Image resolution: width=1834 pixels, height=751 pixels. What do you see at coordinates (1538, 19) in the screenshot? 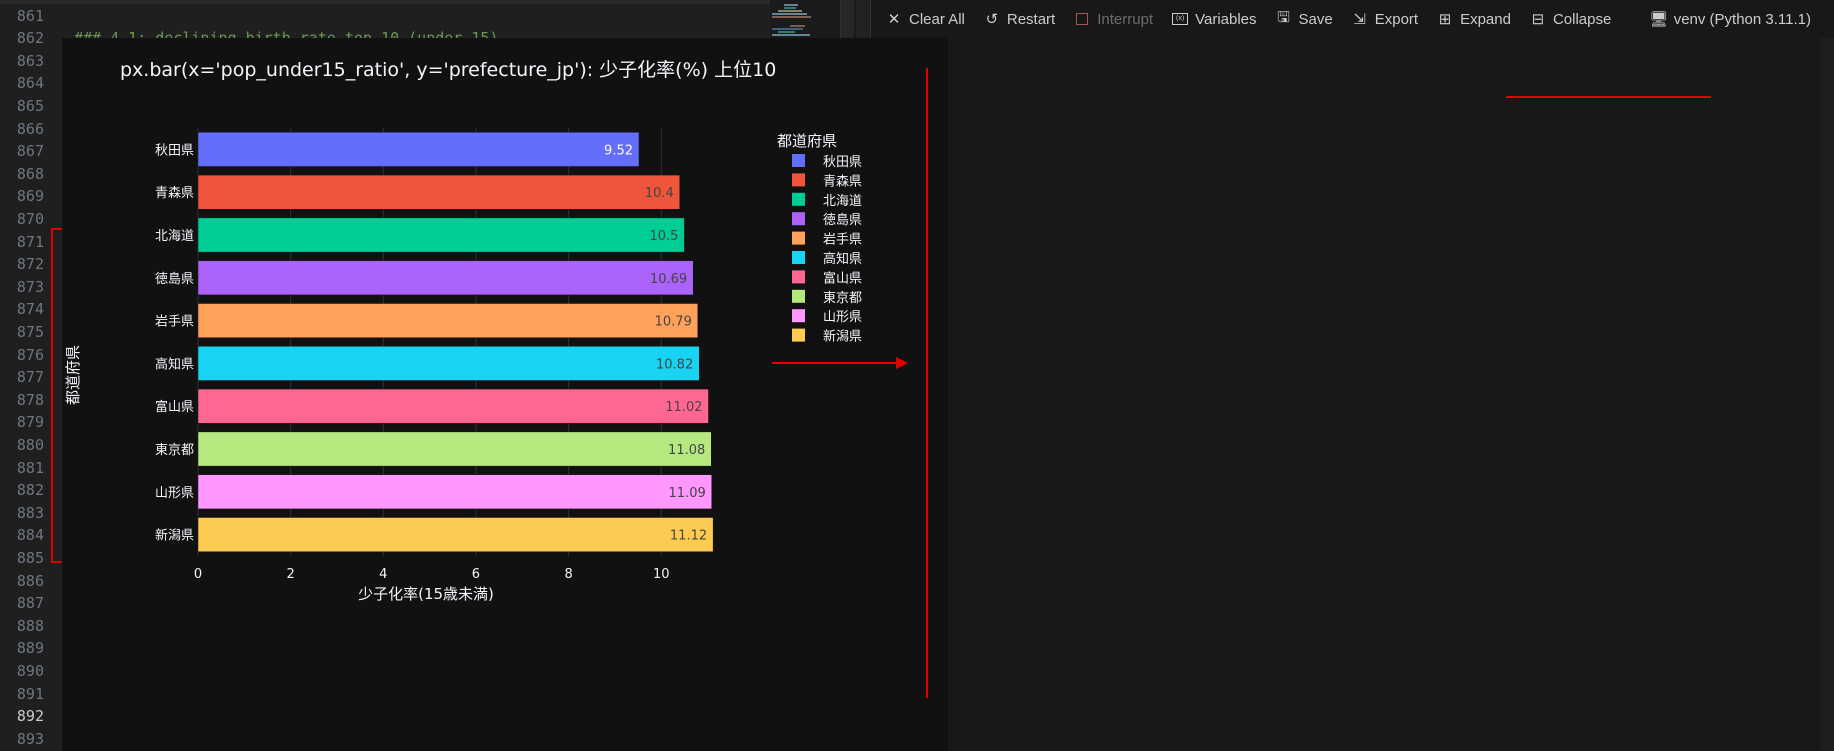
I see `collapse-all-icon: ⊟` at bounding box center [1538, 19].